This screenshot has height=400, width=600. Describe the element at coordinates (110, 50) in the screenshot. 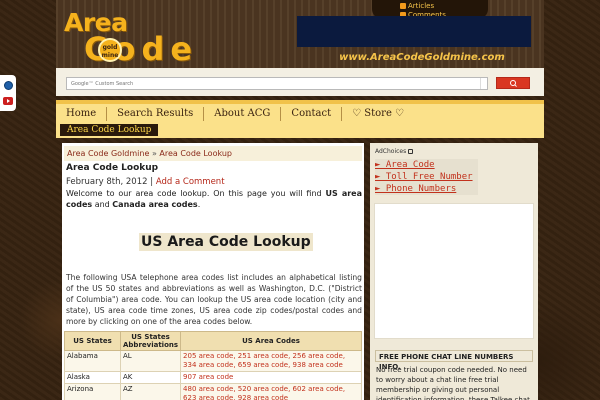

I see `logo-badge: gold mine` at that location.